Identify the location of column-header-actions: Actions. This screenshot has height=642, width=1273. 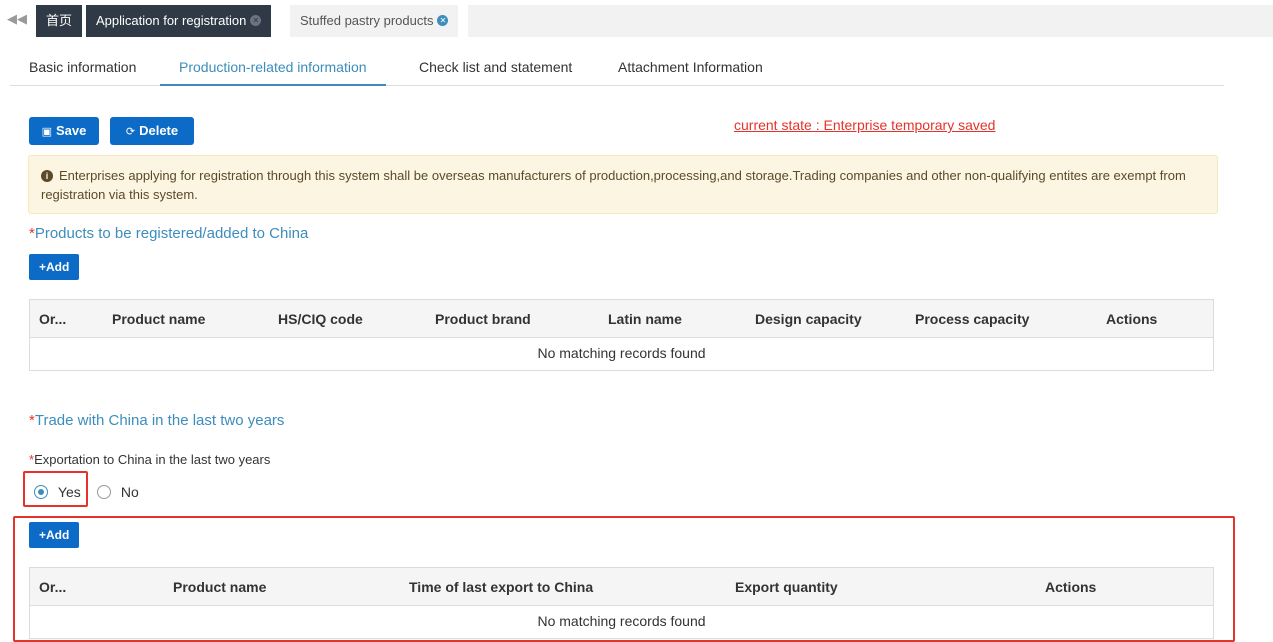
(1132, 319).